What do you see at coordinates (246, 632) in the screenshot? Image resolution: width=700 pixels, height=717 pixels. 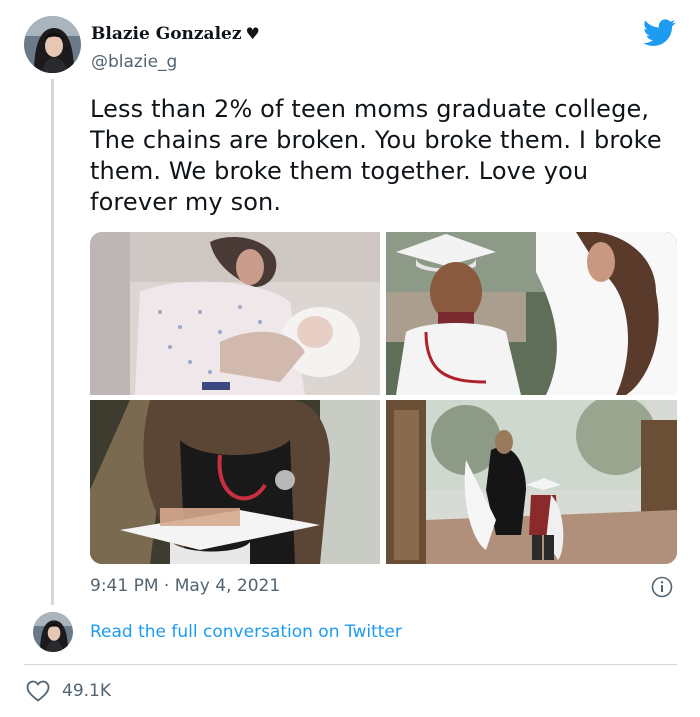 I see `read-conversation-link: Read the full conversation on Twitter` at bounding box center [246, 632].